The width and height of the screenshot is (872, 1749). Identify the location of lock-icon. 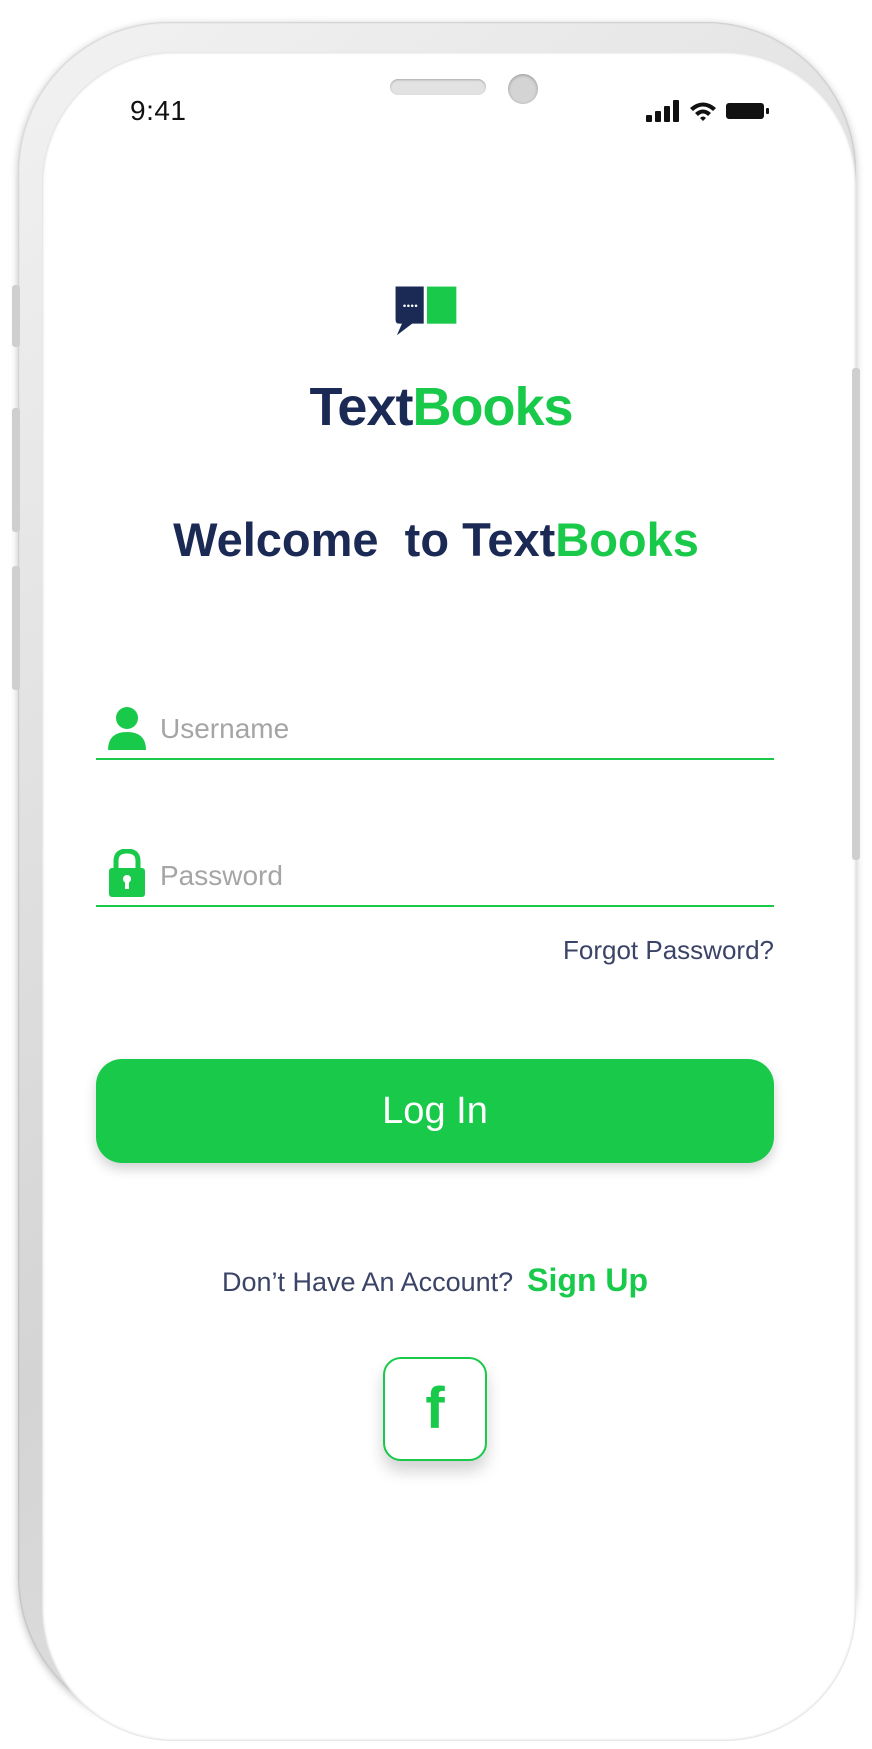
(127, 873).